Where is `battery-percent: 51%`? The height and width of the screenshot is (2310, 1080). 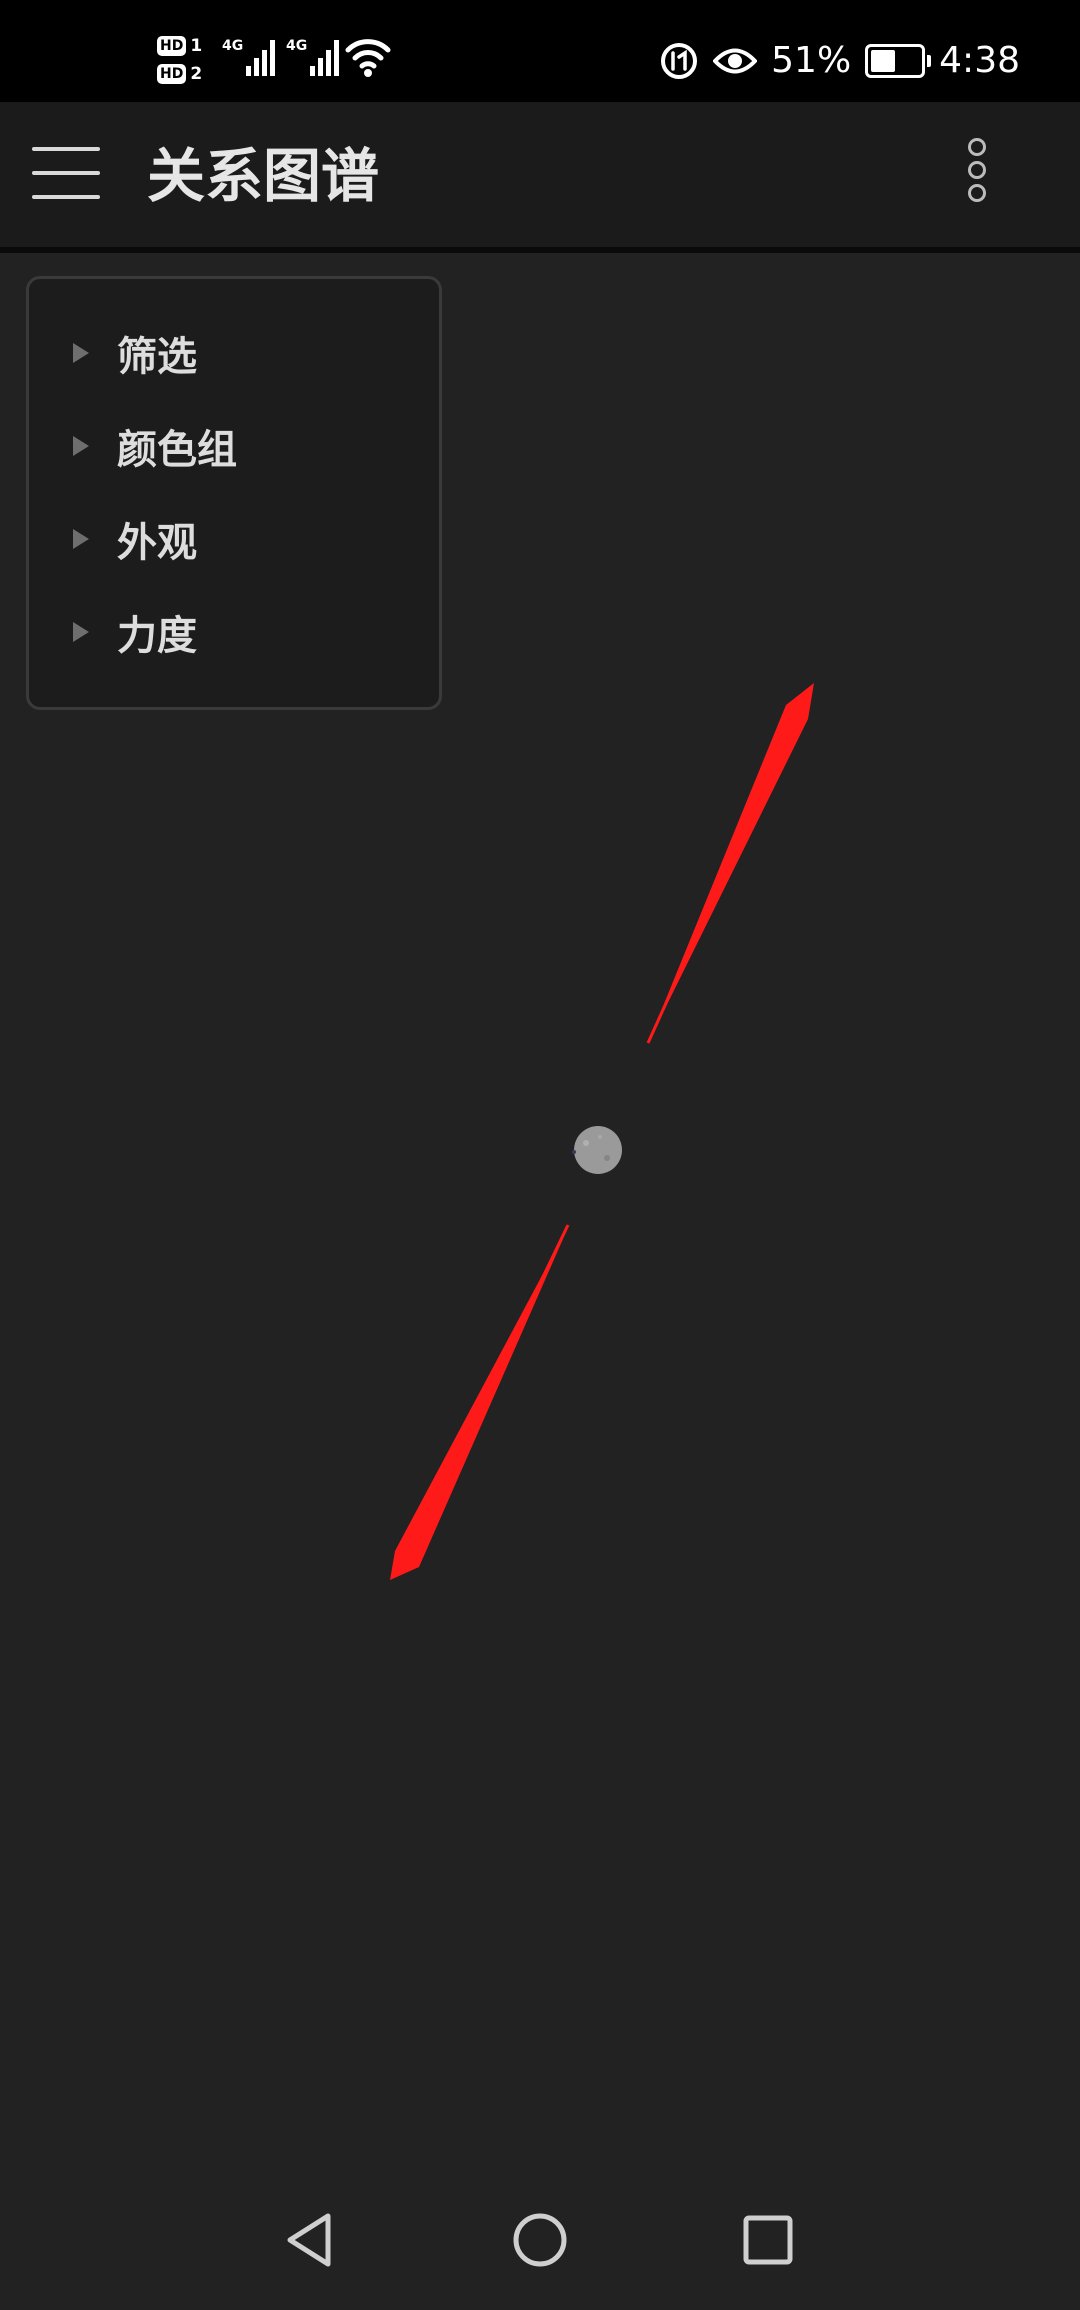 battery-percent: 51% is located at coordinates (811, 60).